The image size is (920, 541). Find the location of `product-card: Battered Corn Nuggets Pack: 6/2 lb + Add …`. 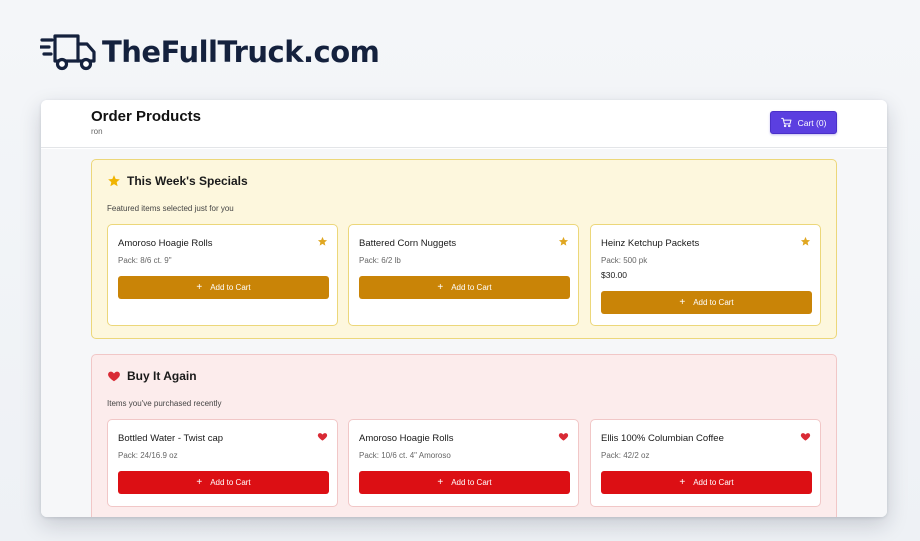

product-card: Battered Corn Nuggets Pack: 6/2 lb + Add … is located at coordinates (463, 275).